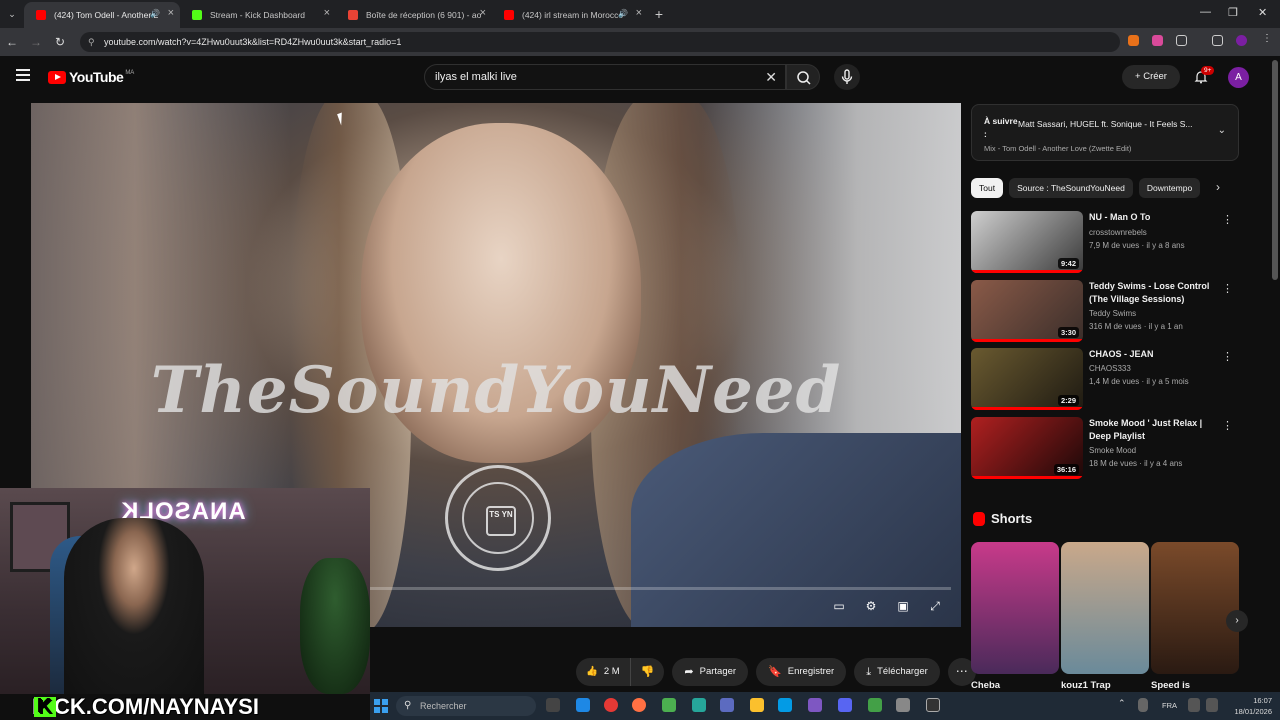 The height and width of the screenshot is (720, 1280). Describe the element at coordinates (871, 606) in the screenshot. I see `settings-gear-icon: ⚙` at that location.